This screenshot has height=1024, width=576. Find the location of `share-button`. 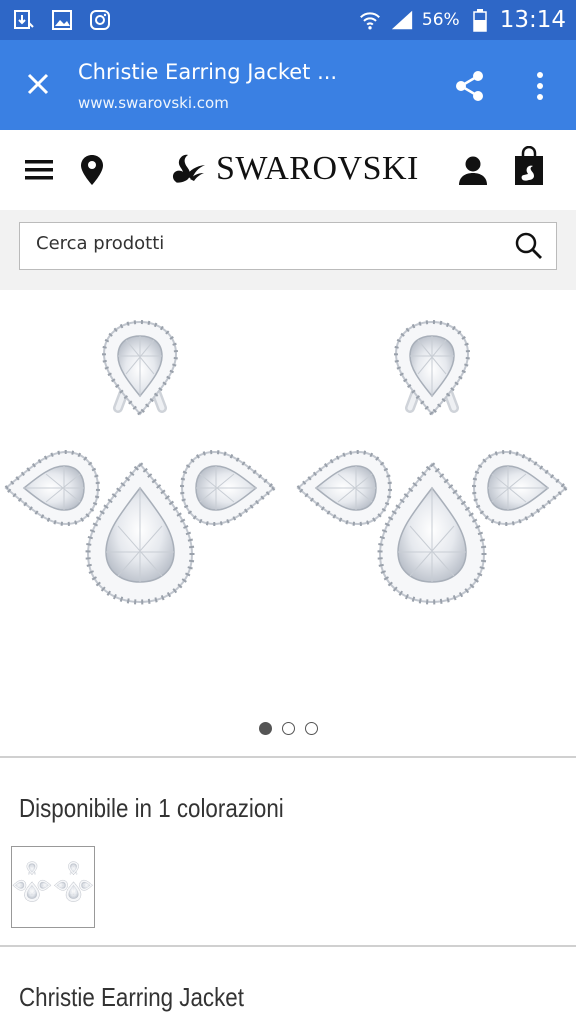

share-button is located at coordinates (470, 86).